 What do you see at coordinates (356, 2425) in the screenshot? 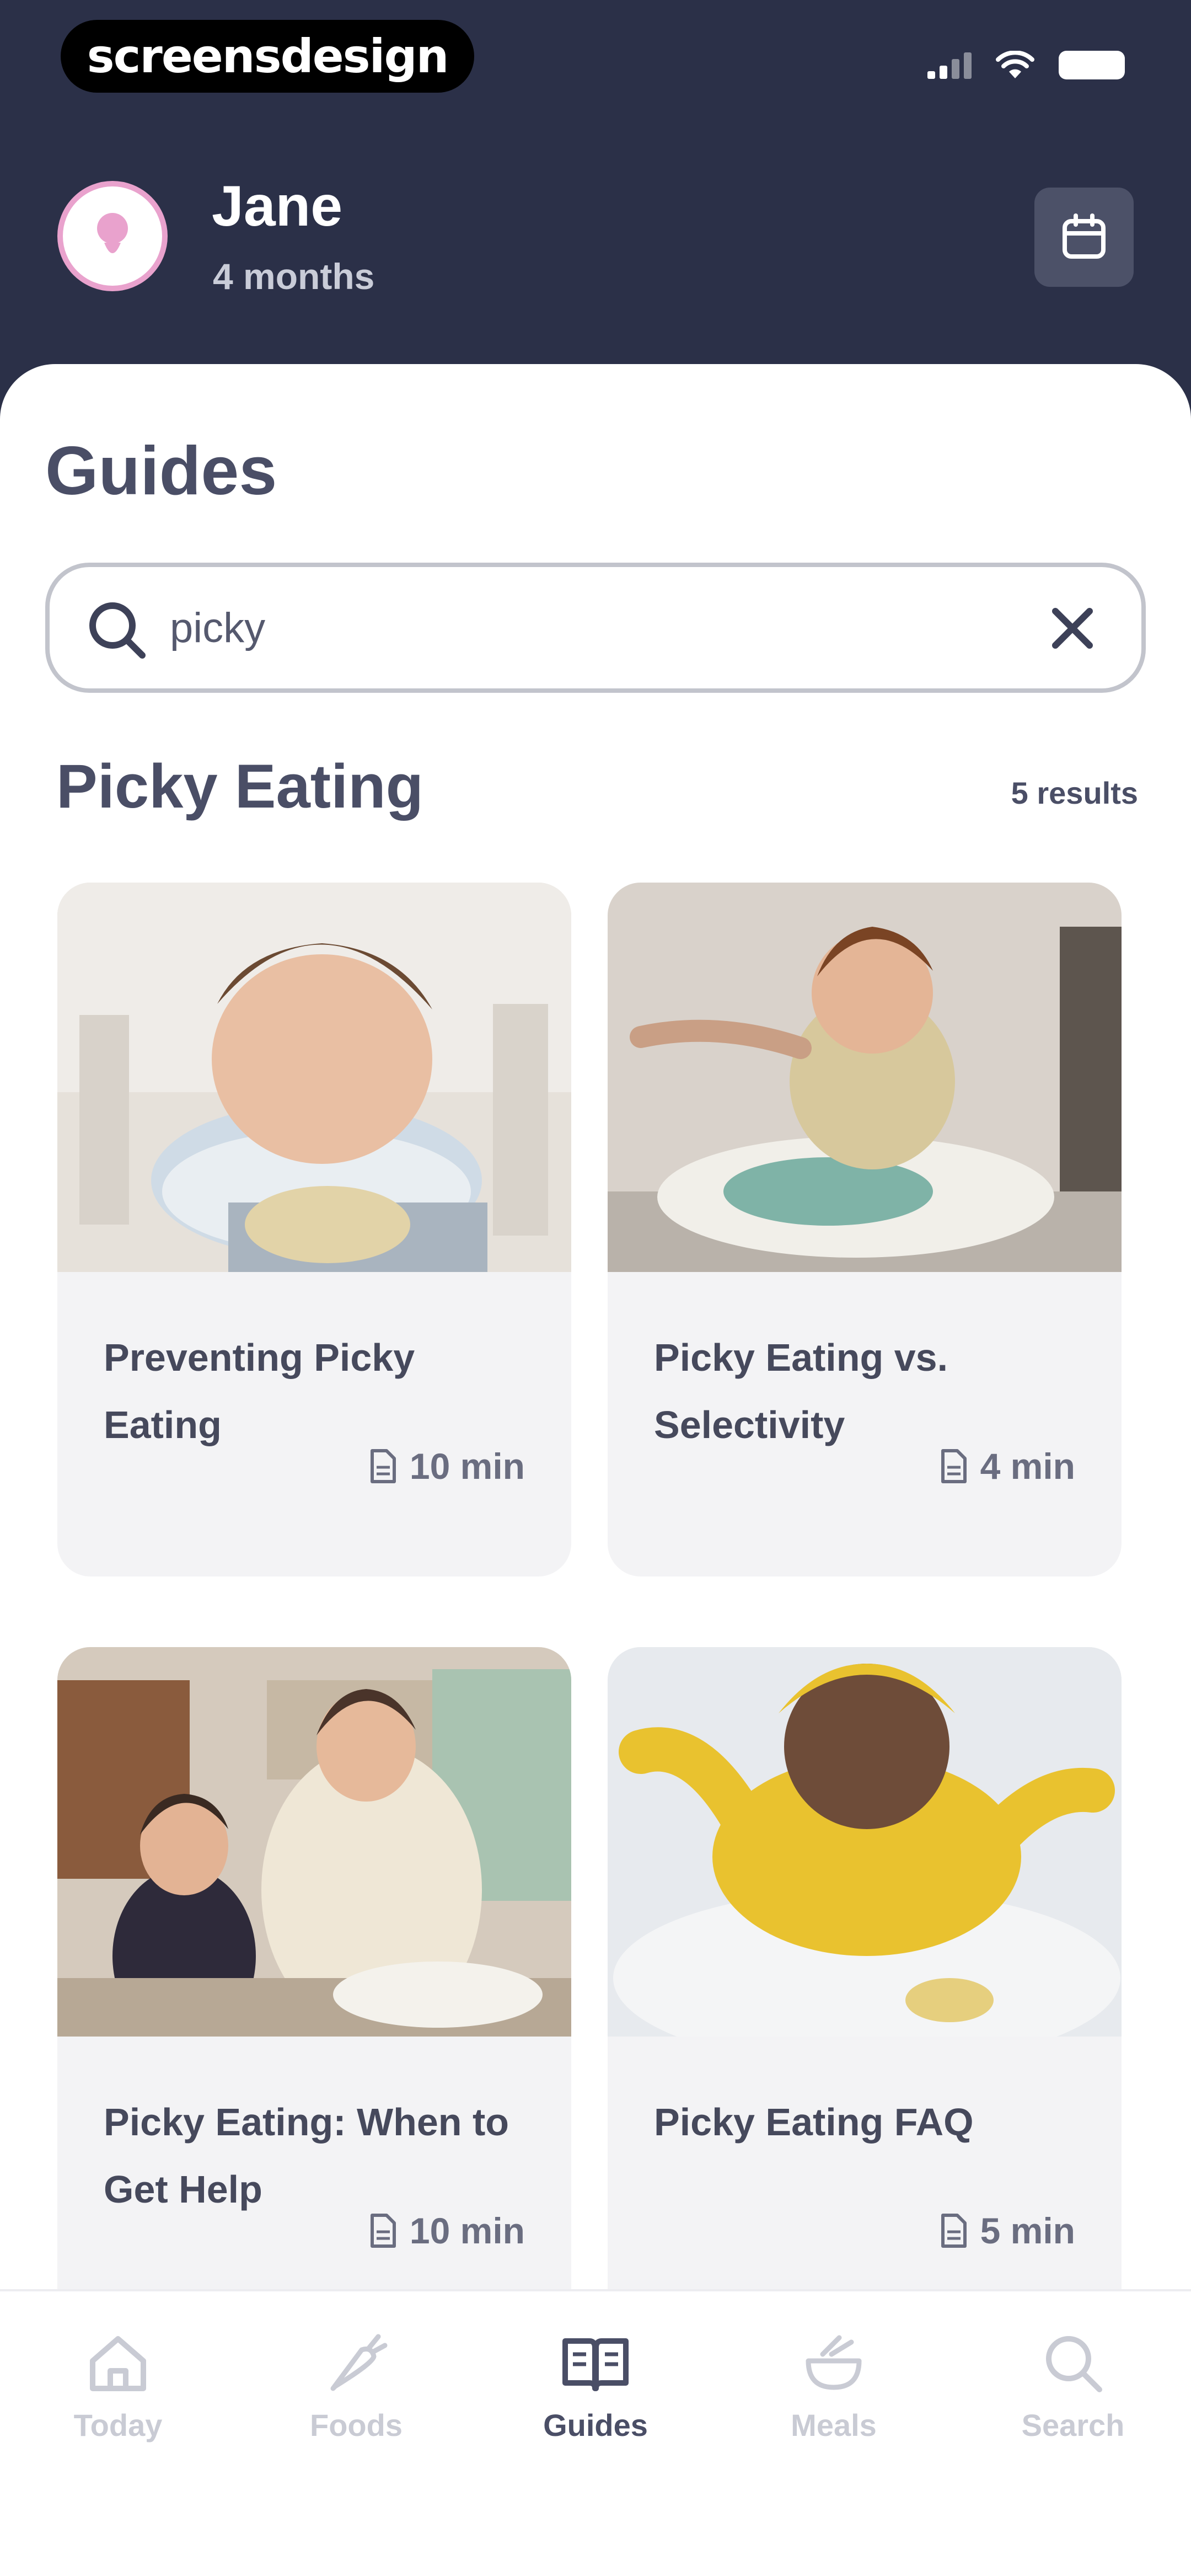
I see `tab-label: Foods` at bounding box center [356, 2425].